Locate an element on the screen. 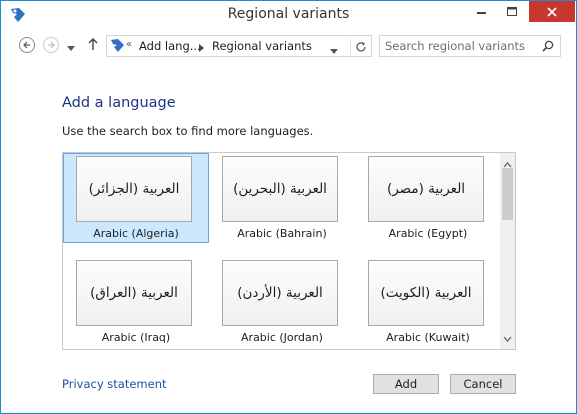 The width and height of the screenshot is (577, 414). up-button is located at coordinates (93, 45).